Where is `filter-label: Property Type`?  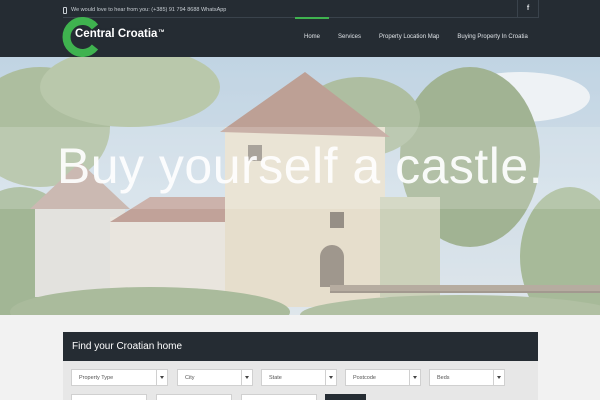
filter-label: Property Type is located at coordinates (96, 377).